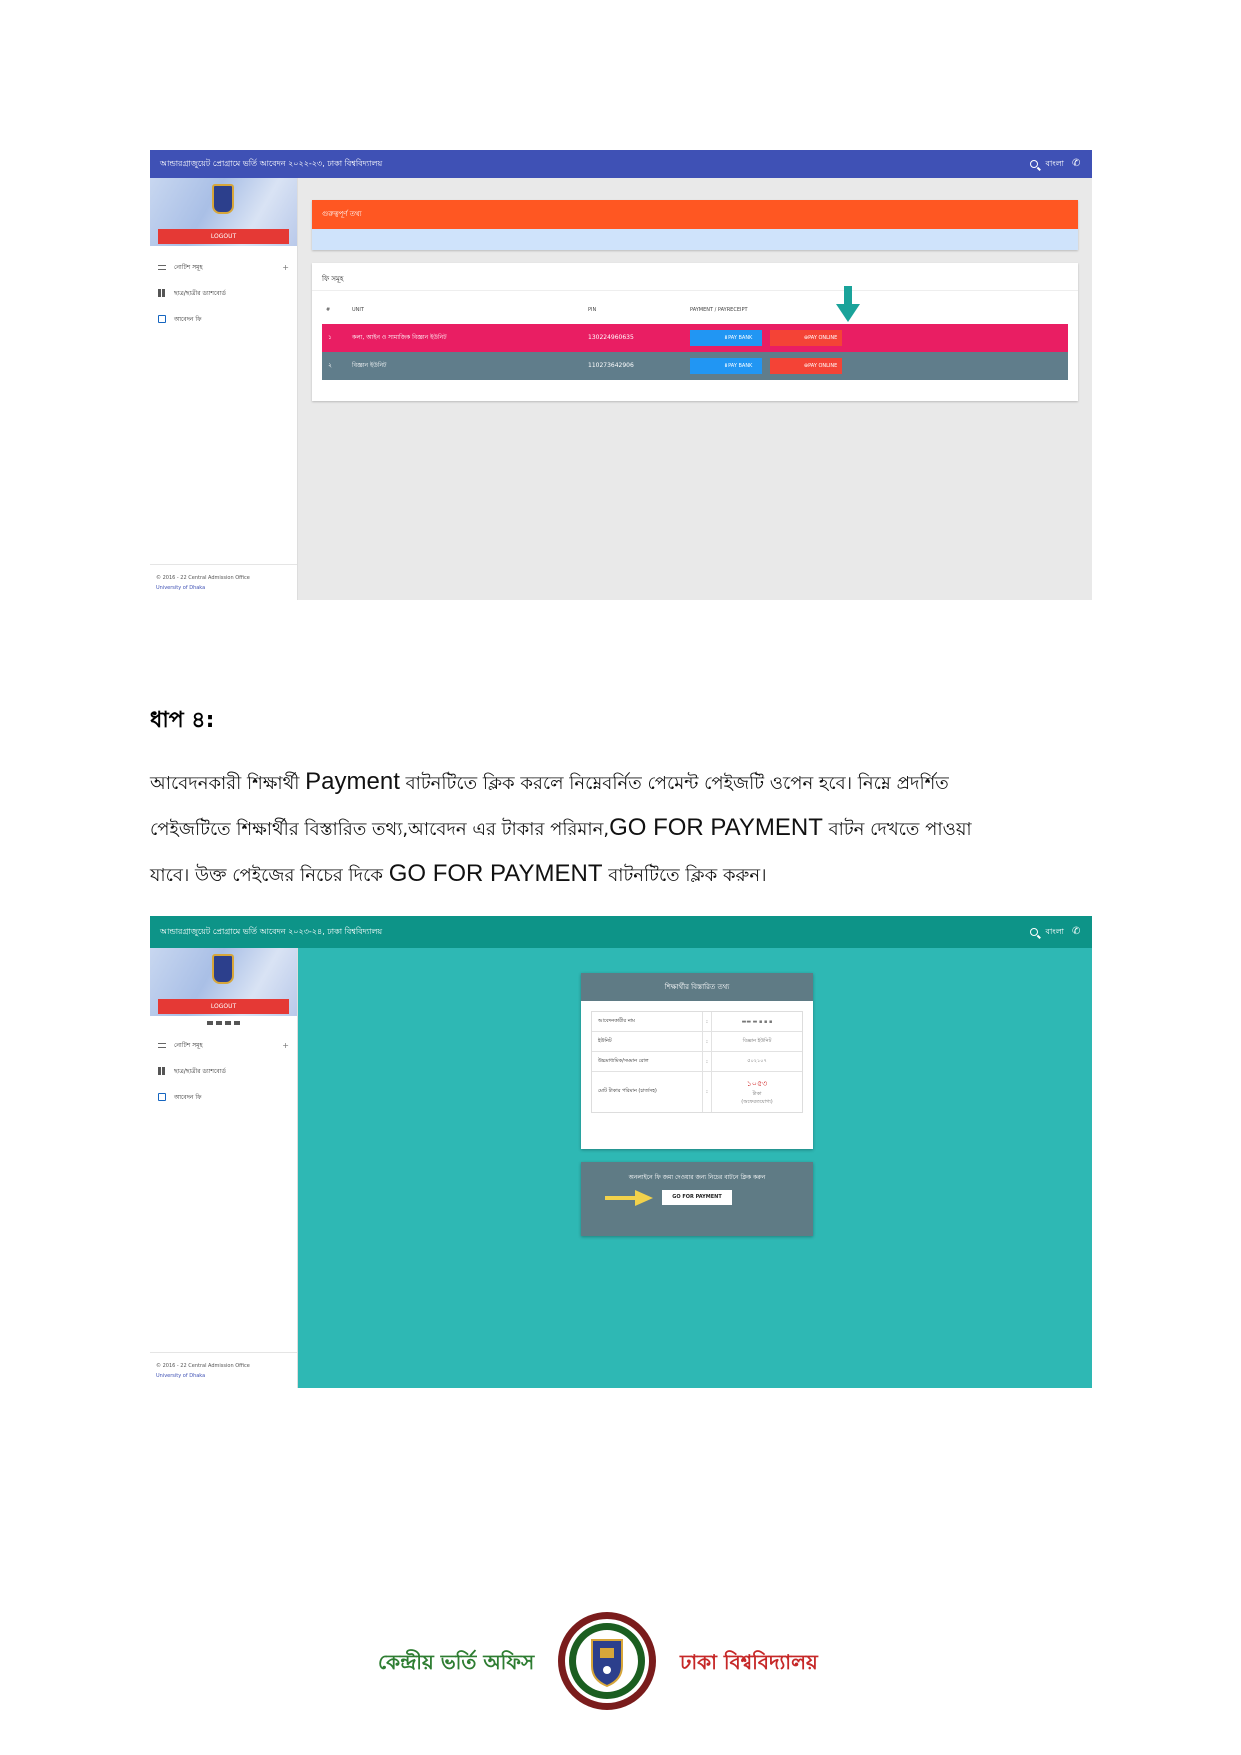  What do you see at coordinates (629, 1198) in the screenshot?
I see `arrow-right-icon` at bounding box center [629, 1198].